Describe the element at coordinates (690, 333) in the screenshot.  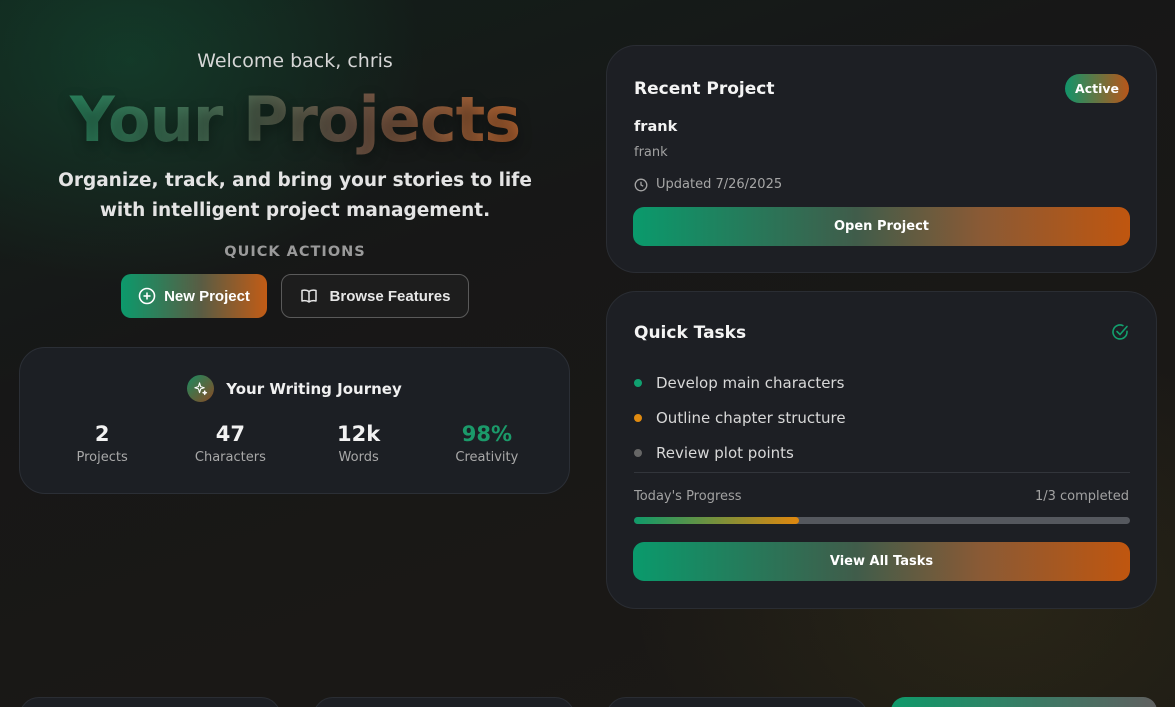
I see `quick-tasks-title: Quick Tasks` at that location.